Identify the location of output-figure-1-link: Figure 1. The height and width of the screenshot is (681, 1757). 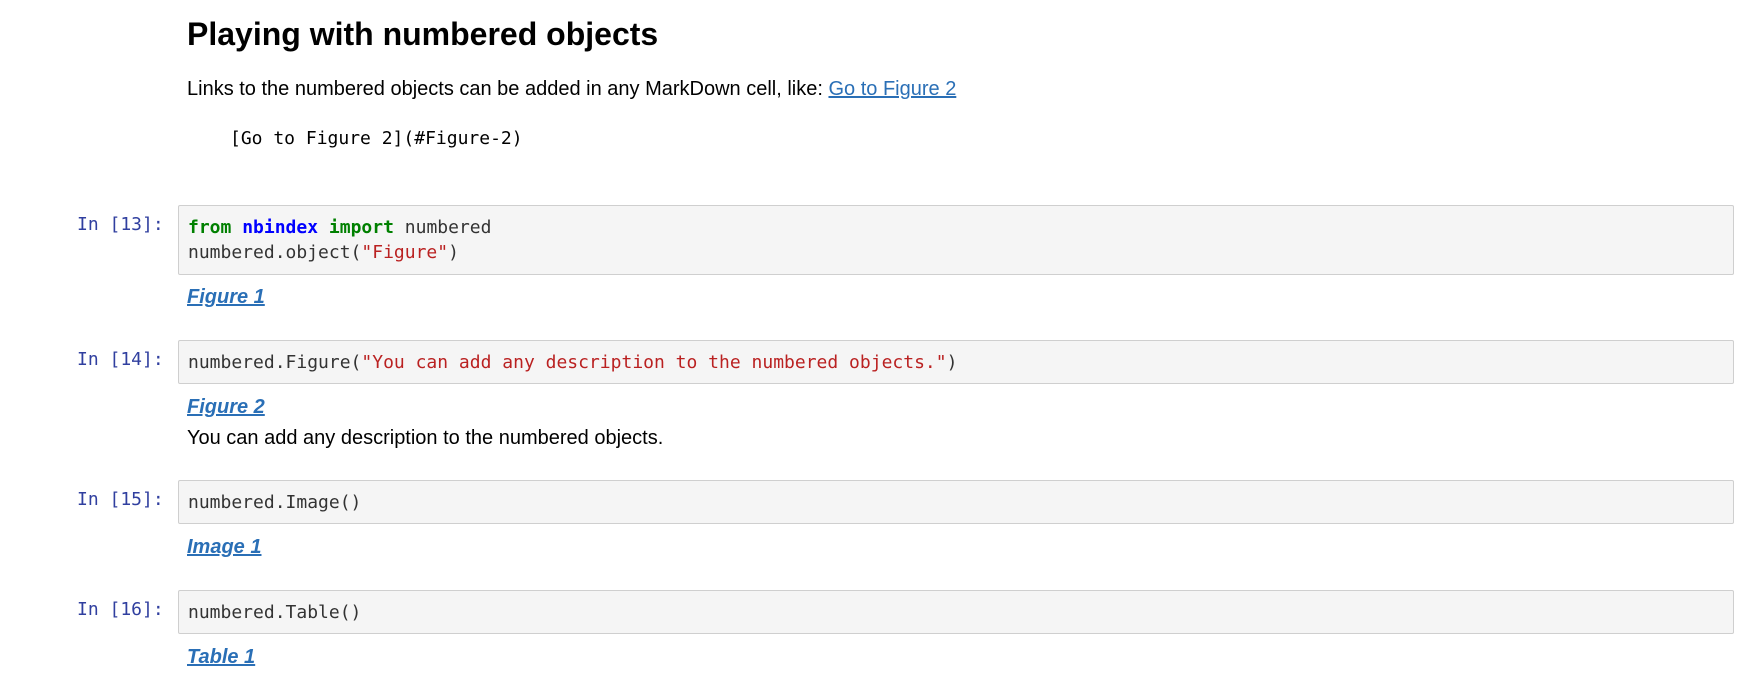
(226, 297).